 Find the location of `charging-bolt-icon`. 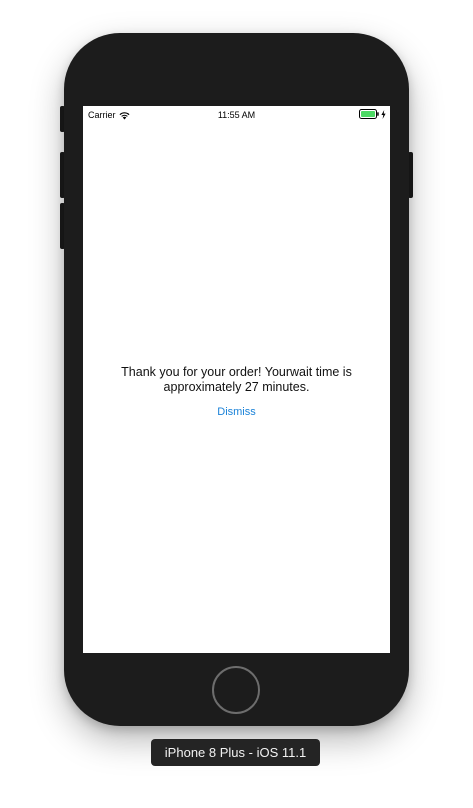

charging-bolt-icon is located at coordinates (383, 114).